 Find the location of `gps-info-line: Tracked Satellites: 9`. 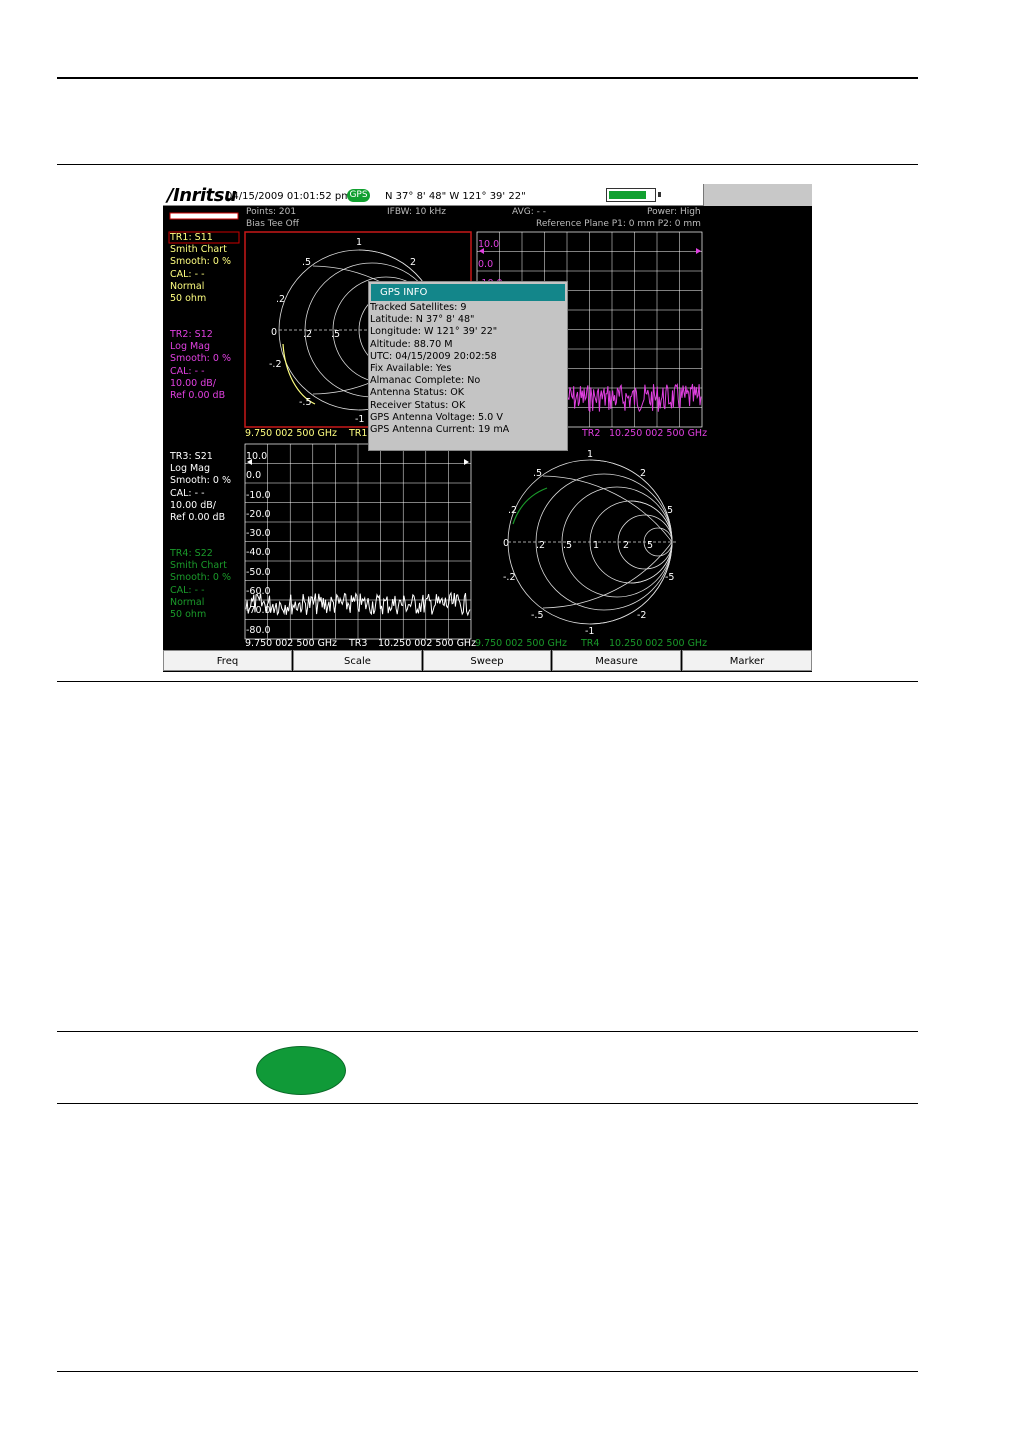

gps-info-line: Tracked Satellites: 9 is located at coordinates (418, 307).